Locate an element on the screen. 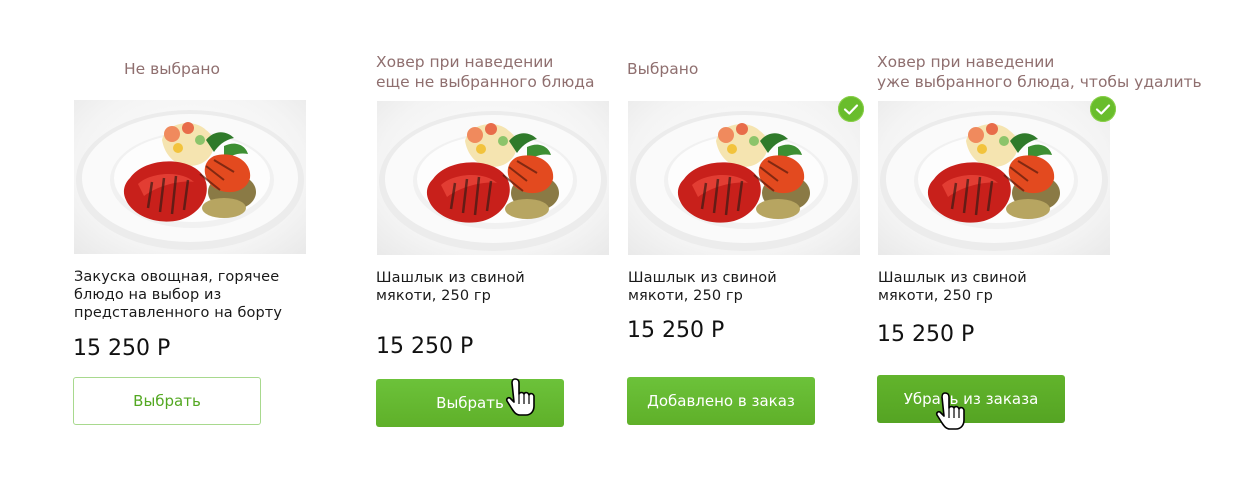 This screenshot has width=1260, height=498. state-label-line: Не выбрано is located at coordinates (172, 69).